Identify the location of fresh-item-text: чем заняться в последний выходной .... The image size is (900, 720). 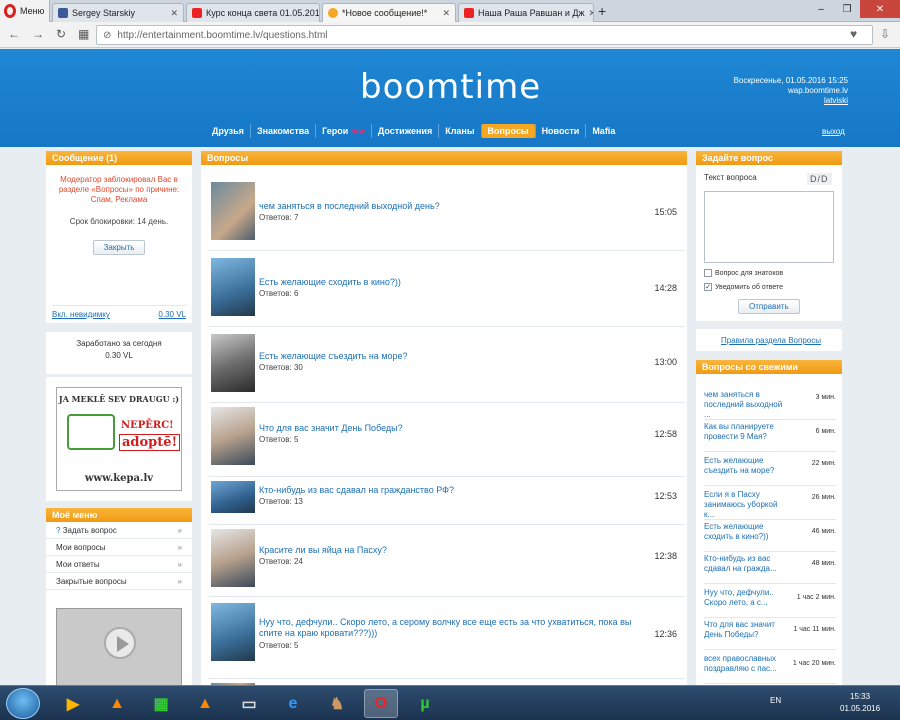
(745, 405).